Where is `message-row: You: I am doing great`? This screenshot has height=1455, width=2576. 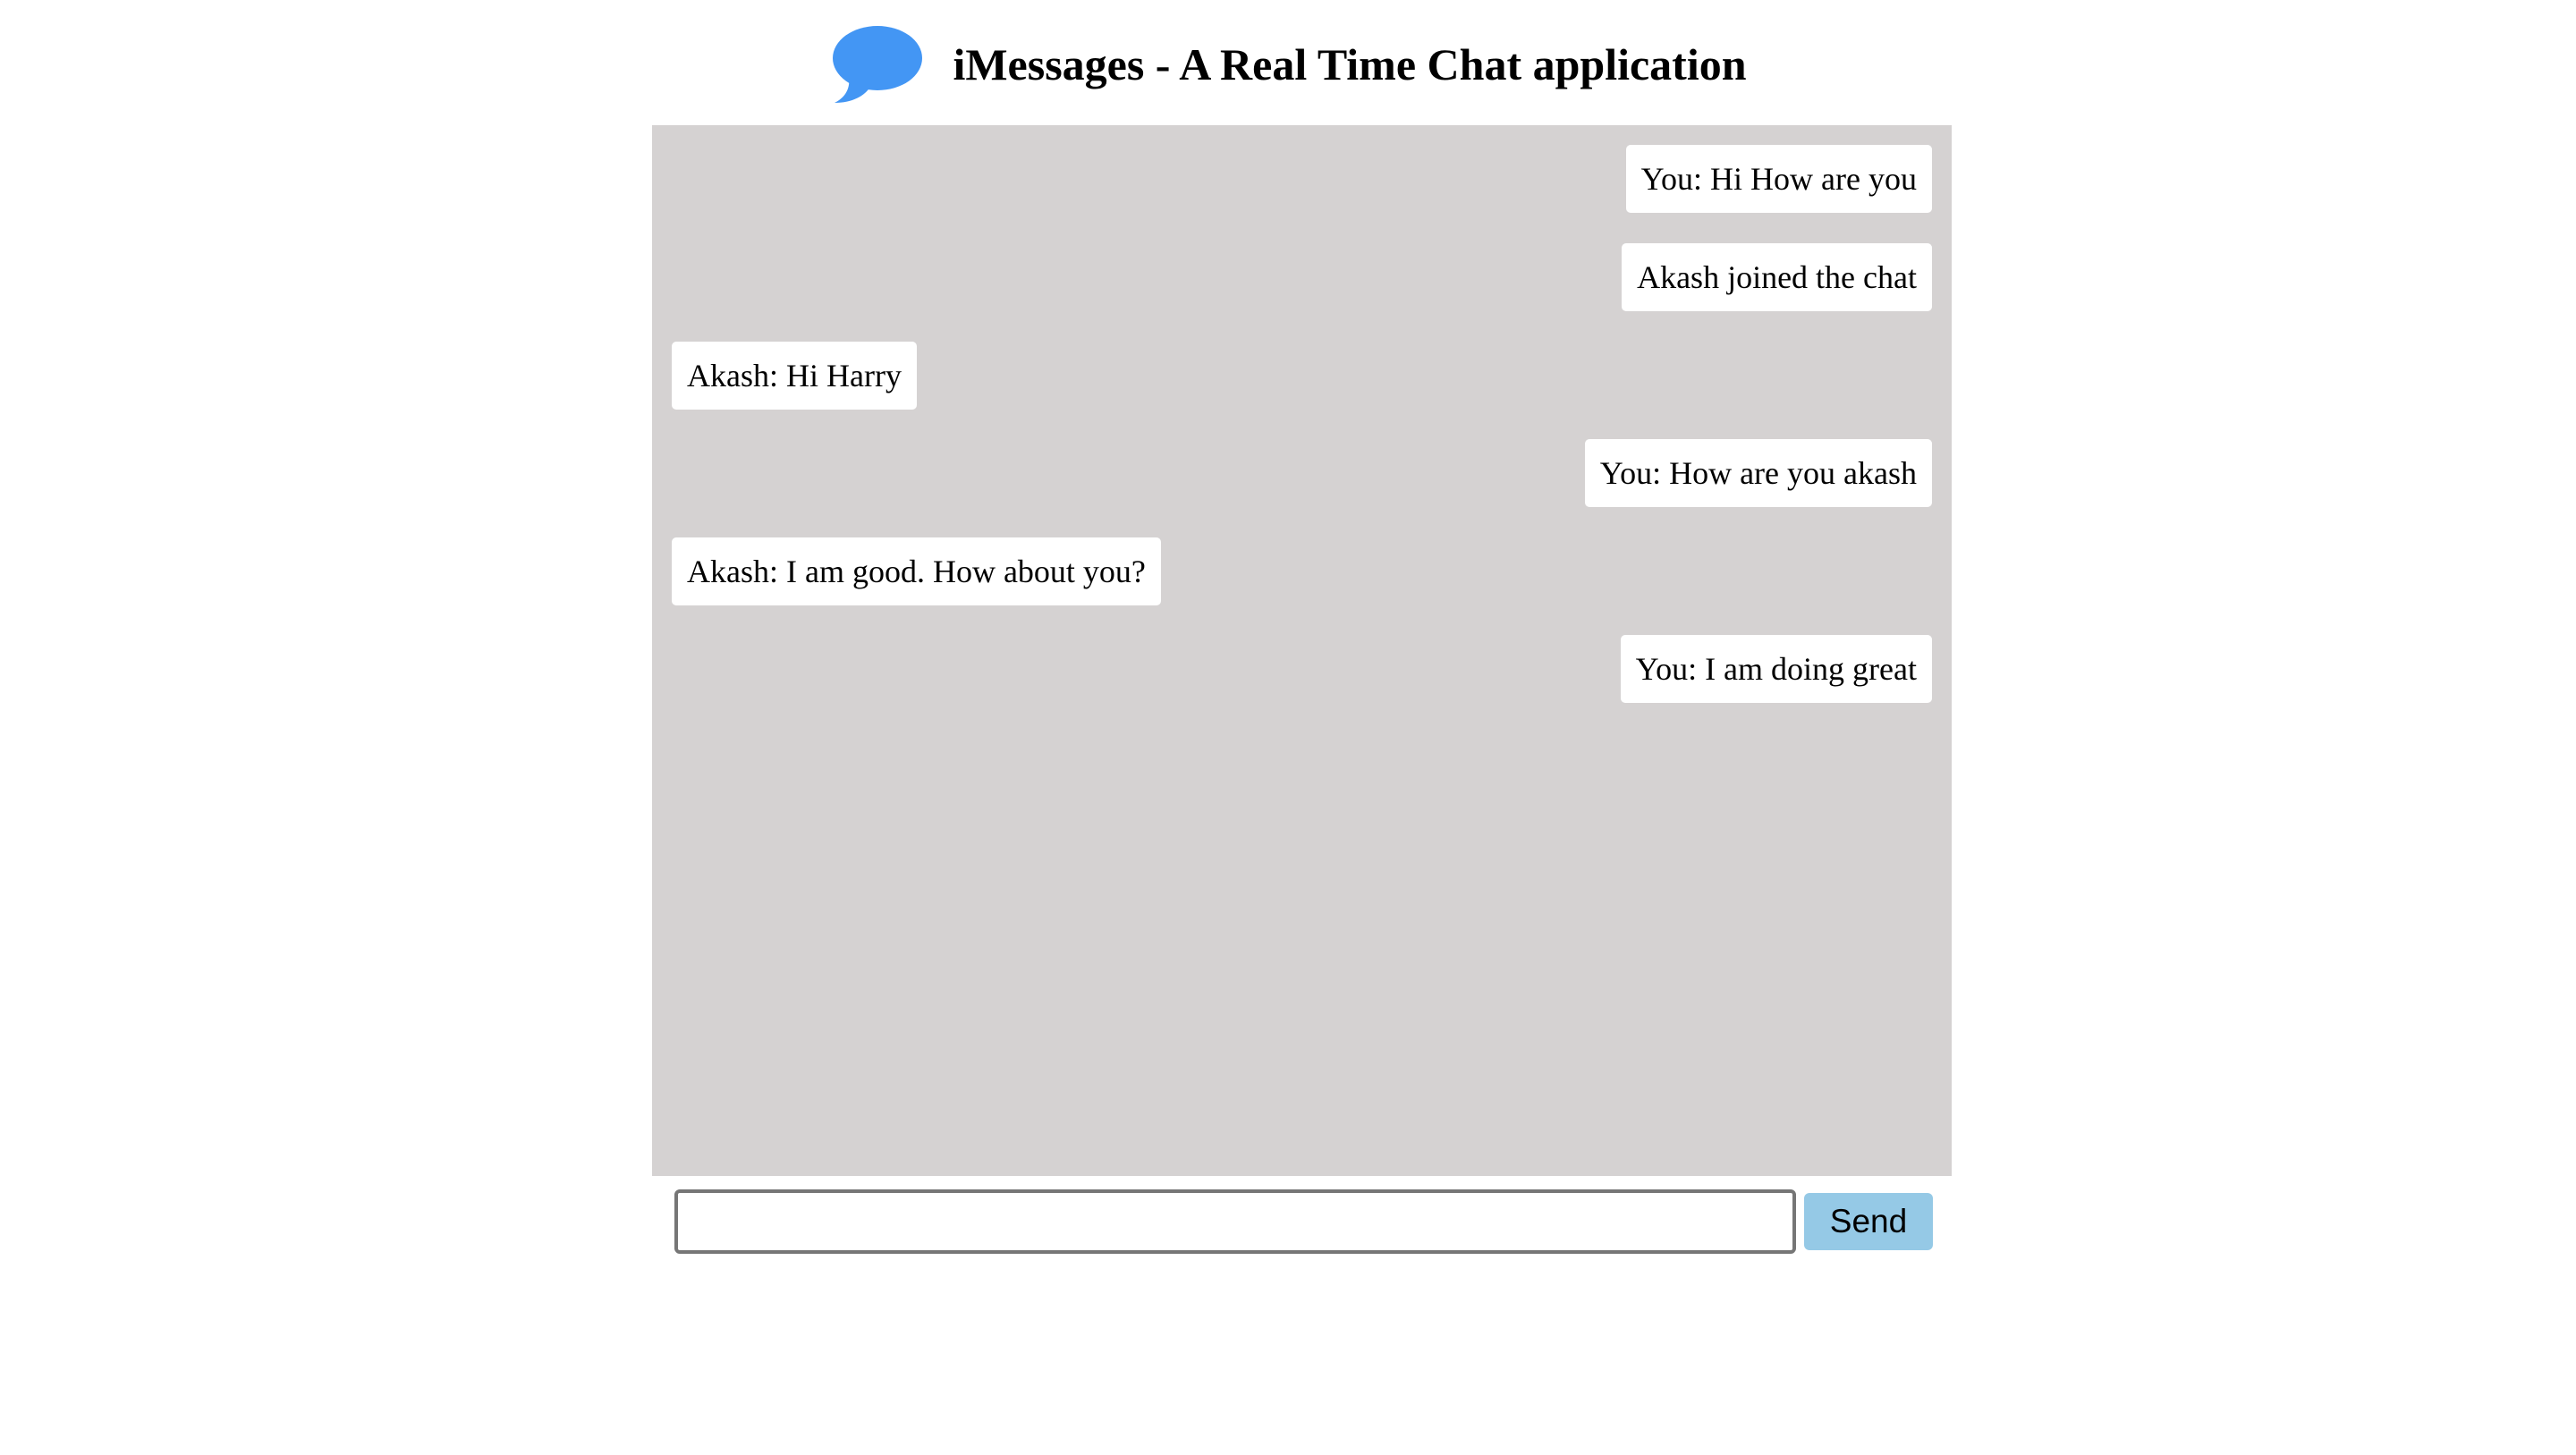 message-row: You: I am doing great is located at coordinates (1302, 669).